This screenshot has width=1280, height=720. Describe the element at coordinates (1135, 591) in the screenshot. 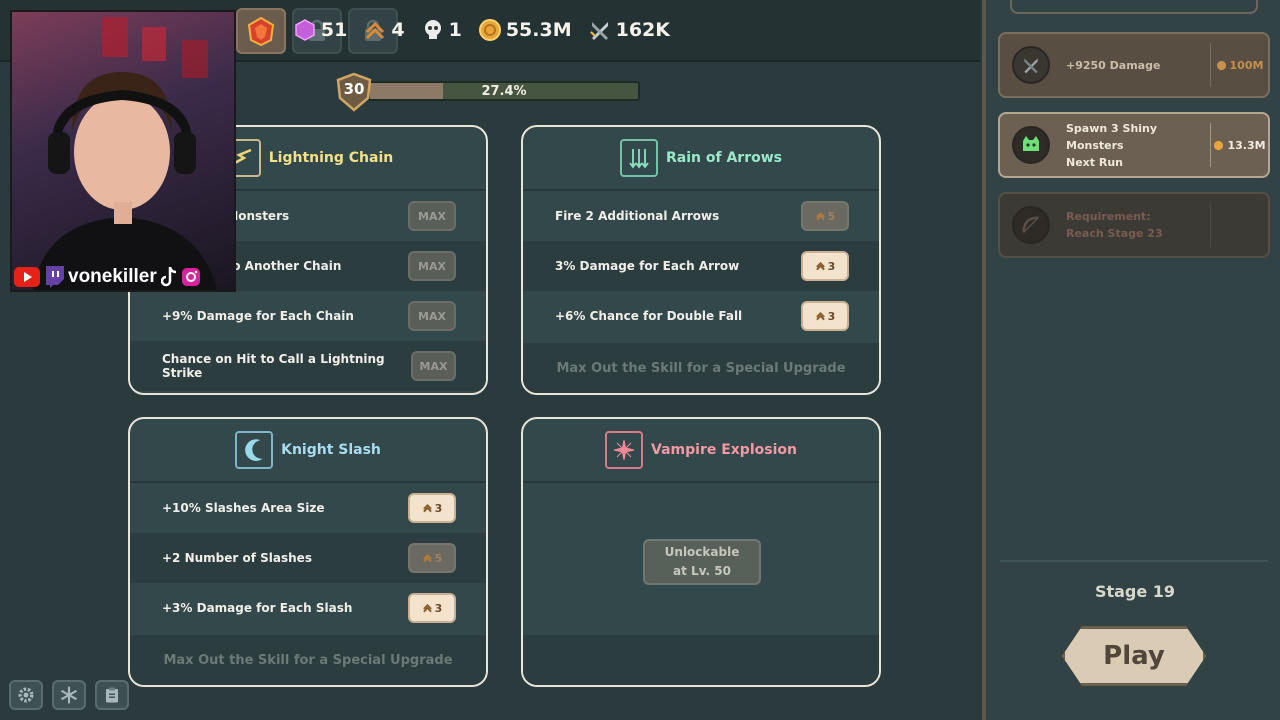

I see `stage-label: Stage 19` at that location.